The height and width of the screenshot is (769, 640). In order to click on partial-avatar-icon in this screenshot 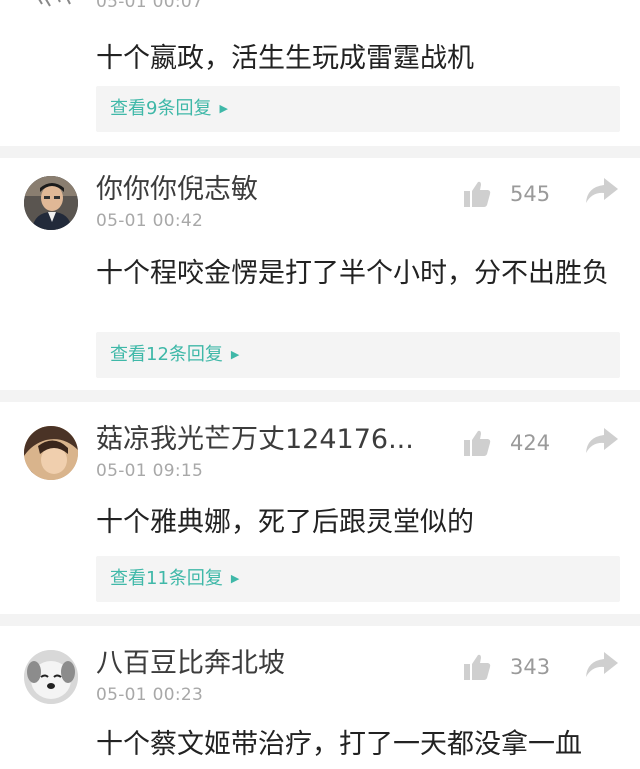, I will do `click(53, 6)`.